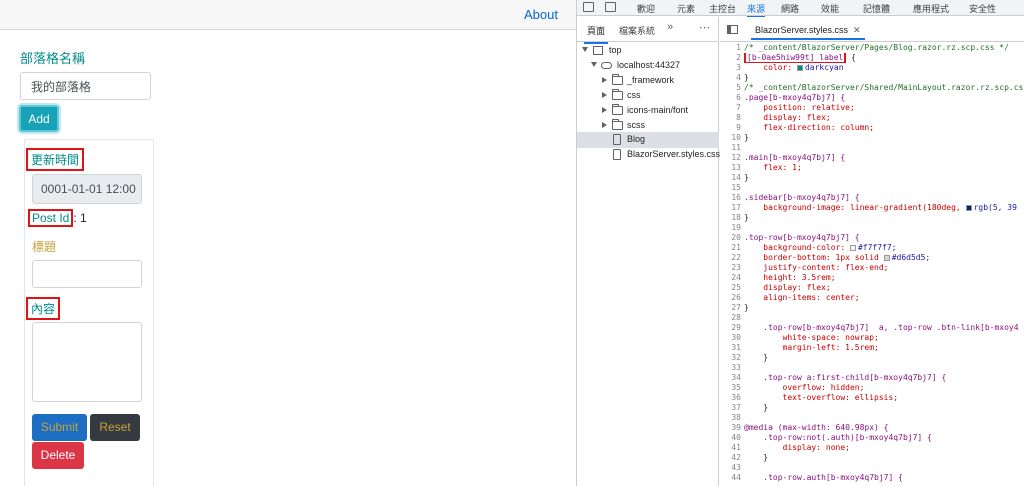  Describe the element at coordinates (648, 81) in the screenshot. I see `tree-item-framework: _framework` at that location.